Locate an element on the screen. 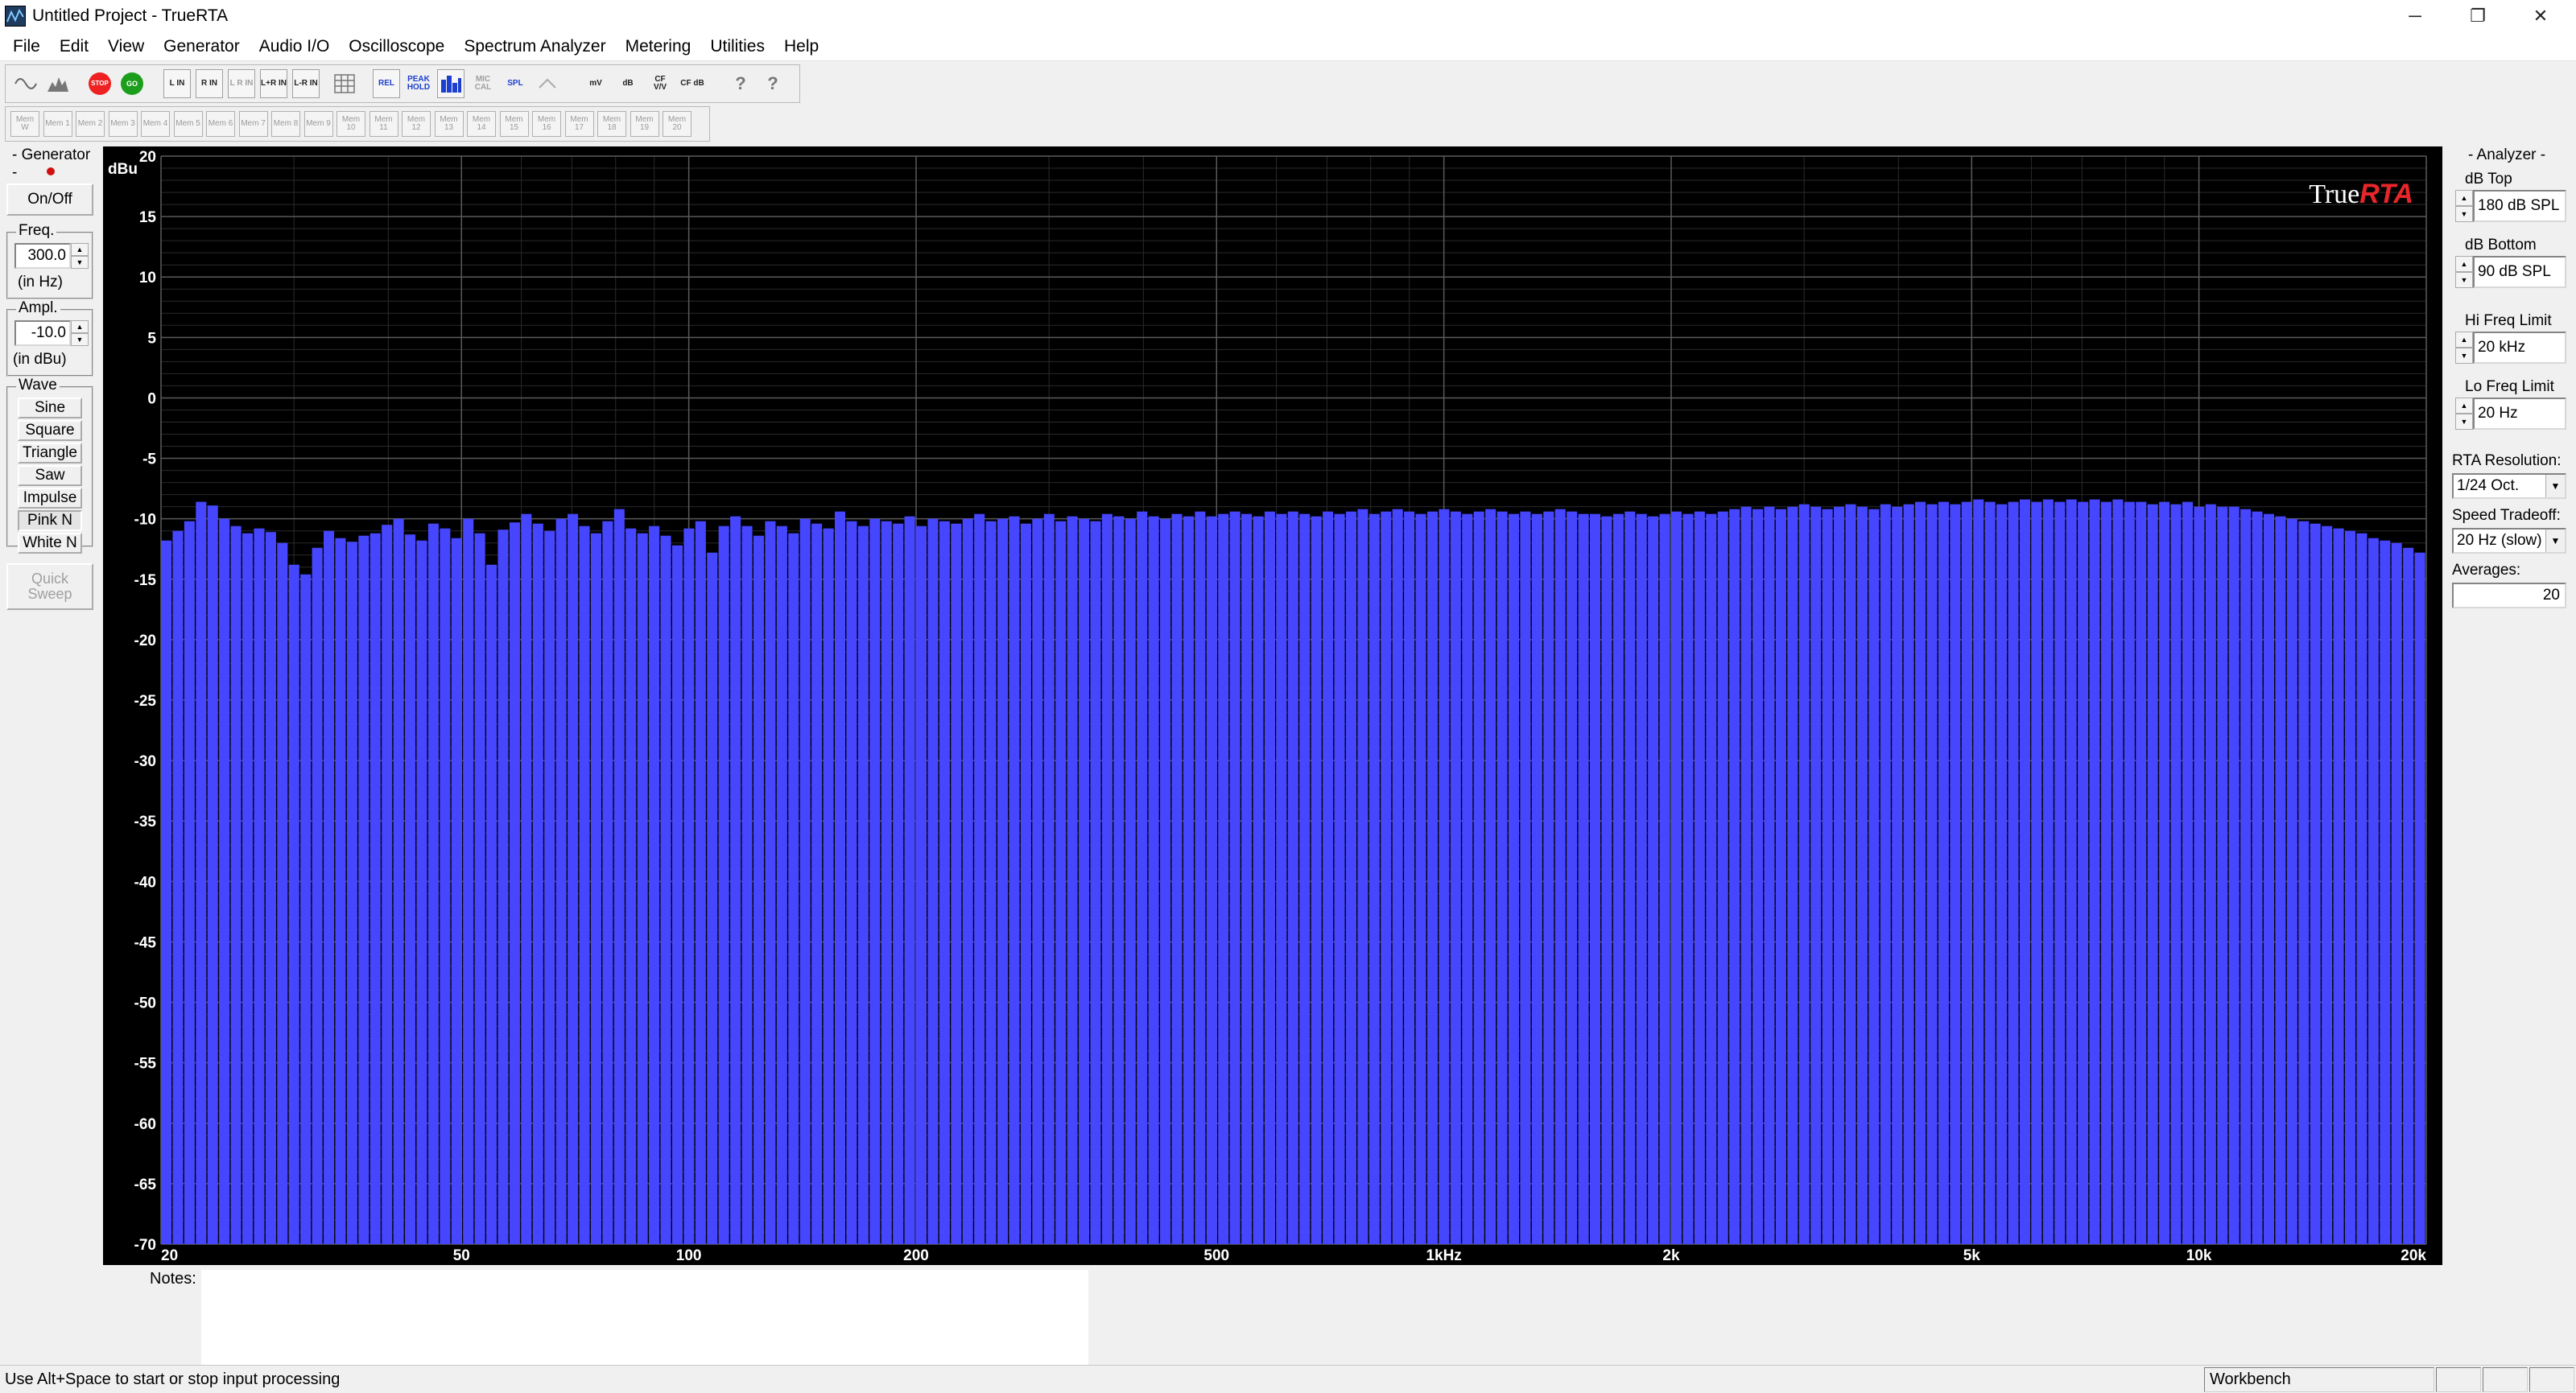  help-button: ? is located at coordinates (740, 83).